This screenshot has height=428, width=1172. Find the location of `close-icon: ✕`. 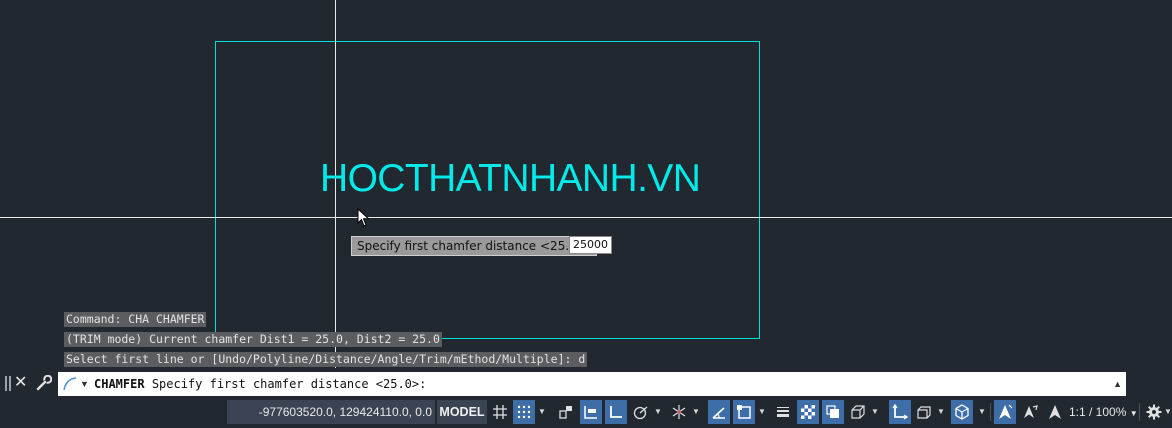

close-icon: ✕ is located at coordinates (20, 383).